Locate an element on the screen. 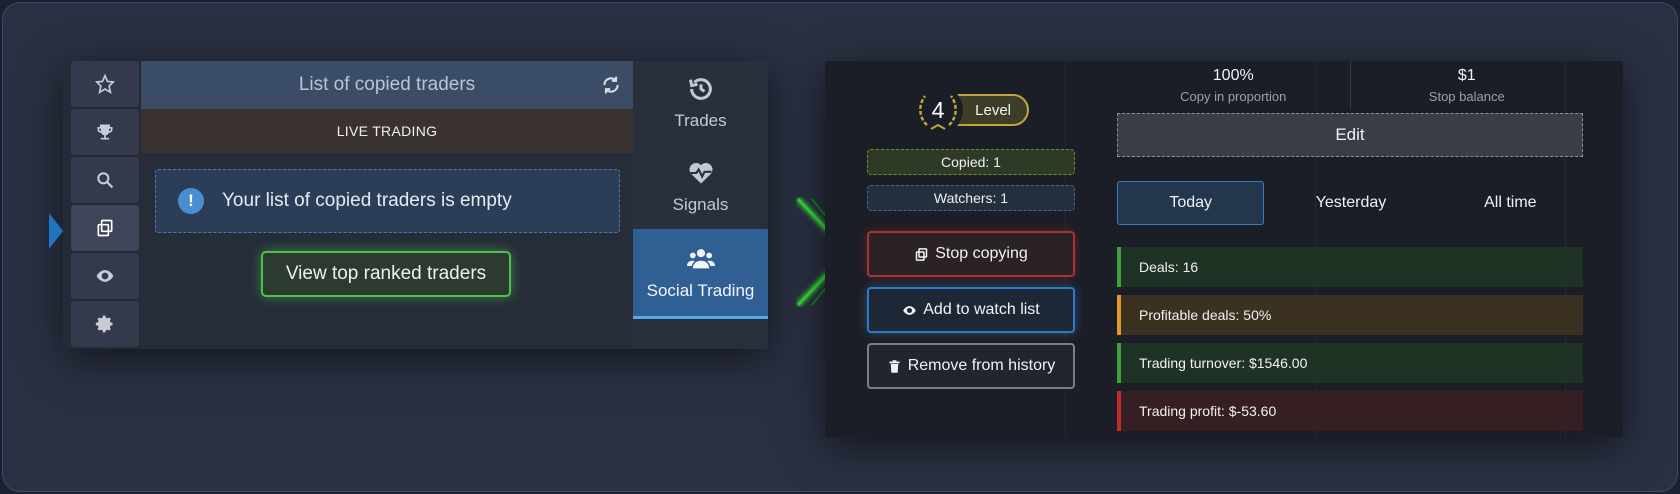 The height and width of the screenshot is (494, 1680). side-menu: Trades Signals Social Trading is located at coordinates (700, 205).